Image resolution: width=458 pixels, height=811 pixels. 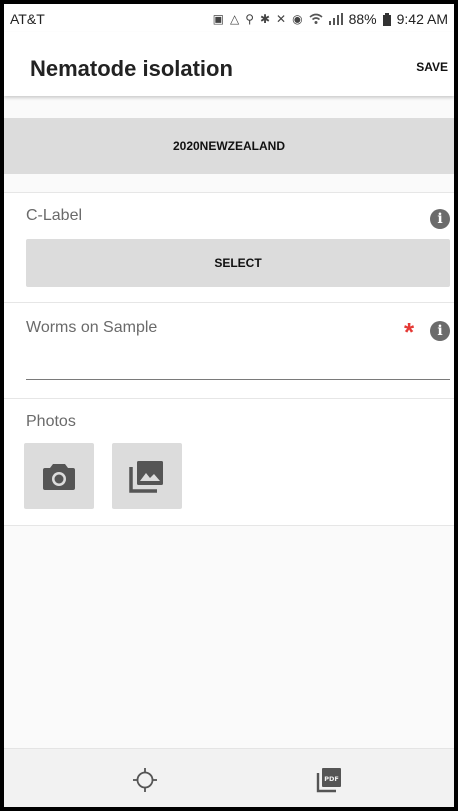 What do you see at coordinates (409, 332) in the screenshot?
I see `required-asterisk: *` at bounding box center [409, 332].